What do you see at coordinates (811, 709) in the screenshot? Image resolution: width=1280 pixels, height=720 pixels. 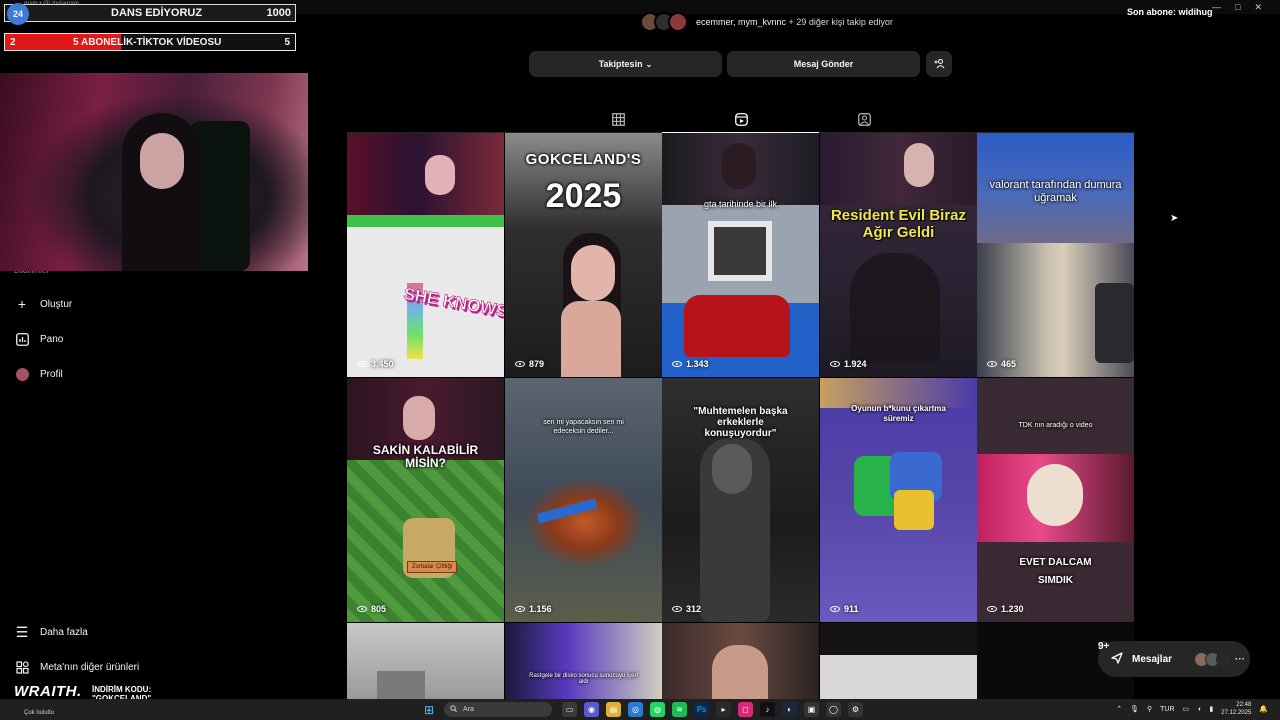 I see `app-icon: ▣` at bounding box center [811, 709].